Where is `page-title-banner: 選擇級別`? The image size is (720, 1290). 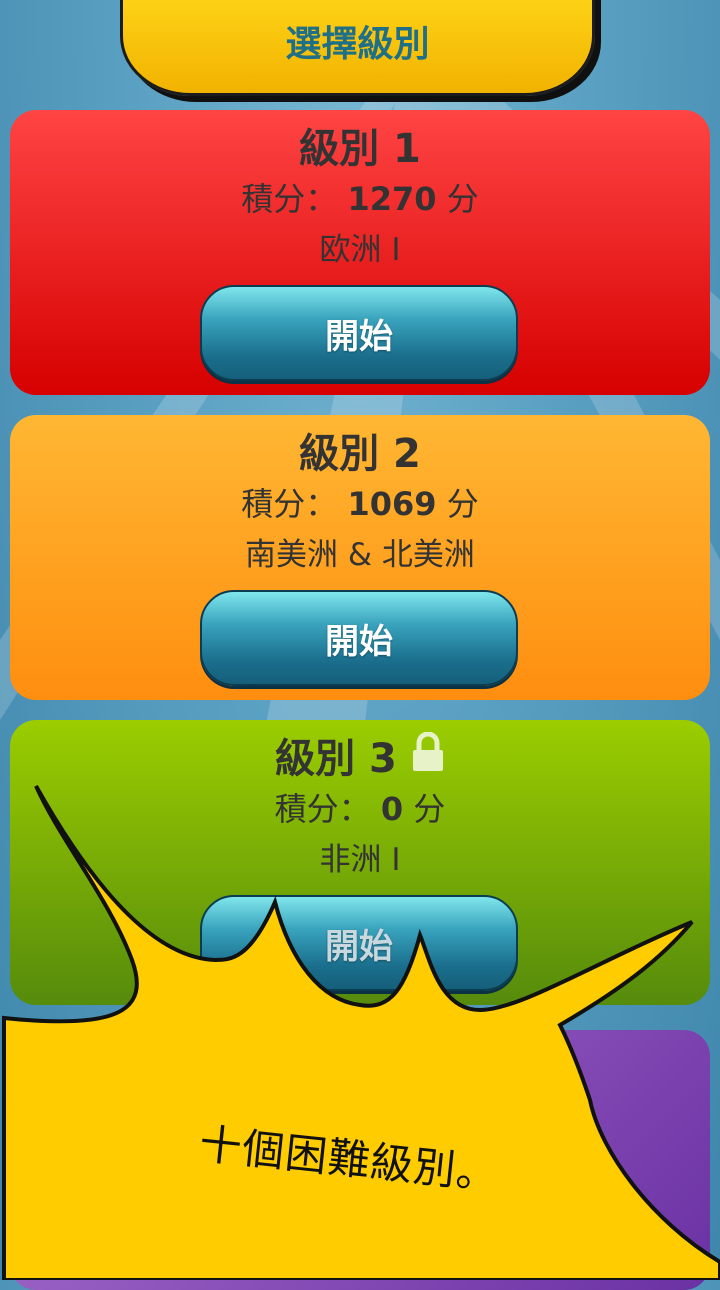 page-title-banner: 選擇級別 is located at coordinates (357, 48).